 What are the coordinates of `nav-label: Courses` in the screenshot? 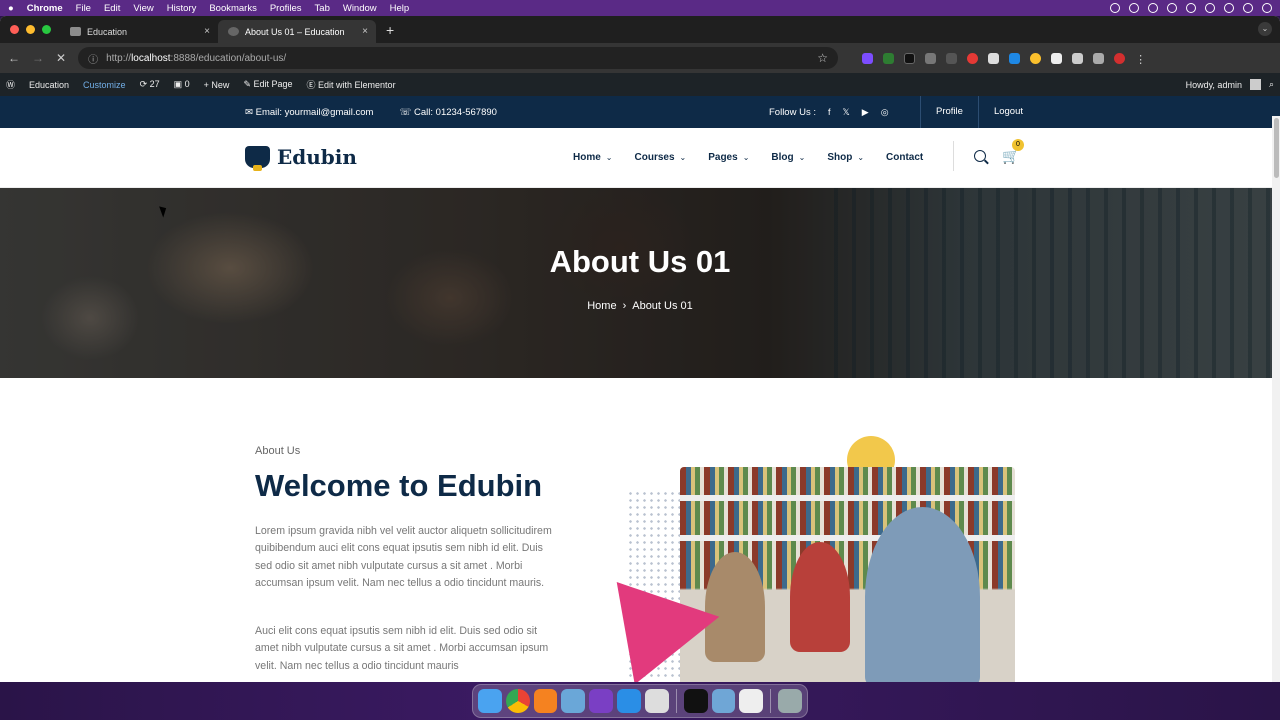 It's located at (654, 157).